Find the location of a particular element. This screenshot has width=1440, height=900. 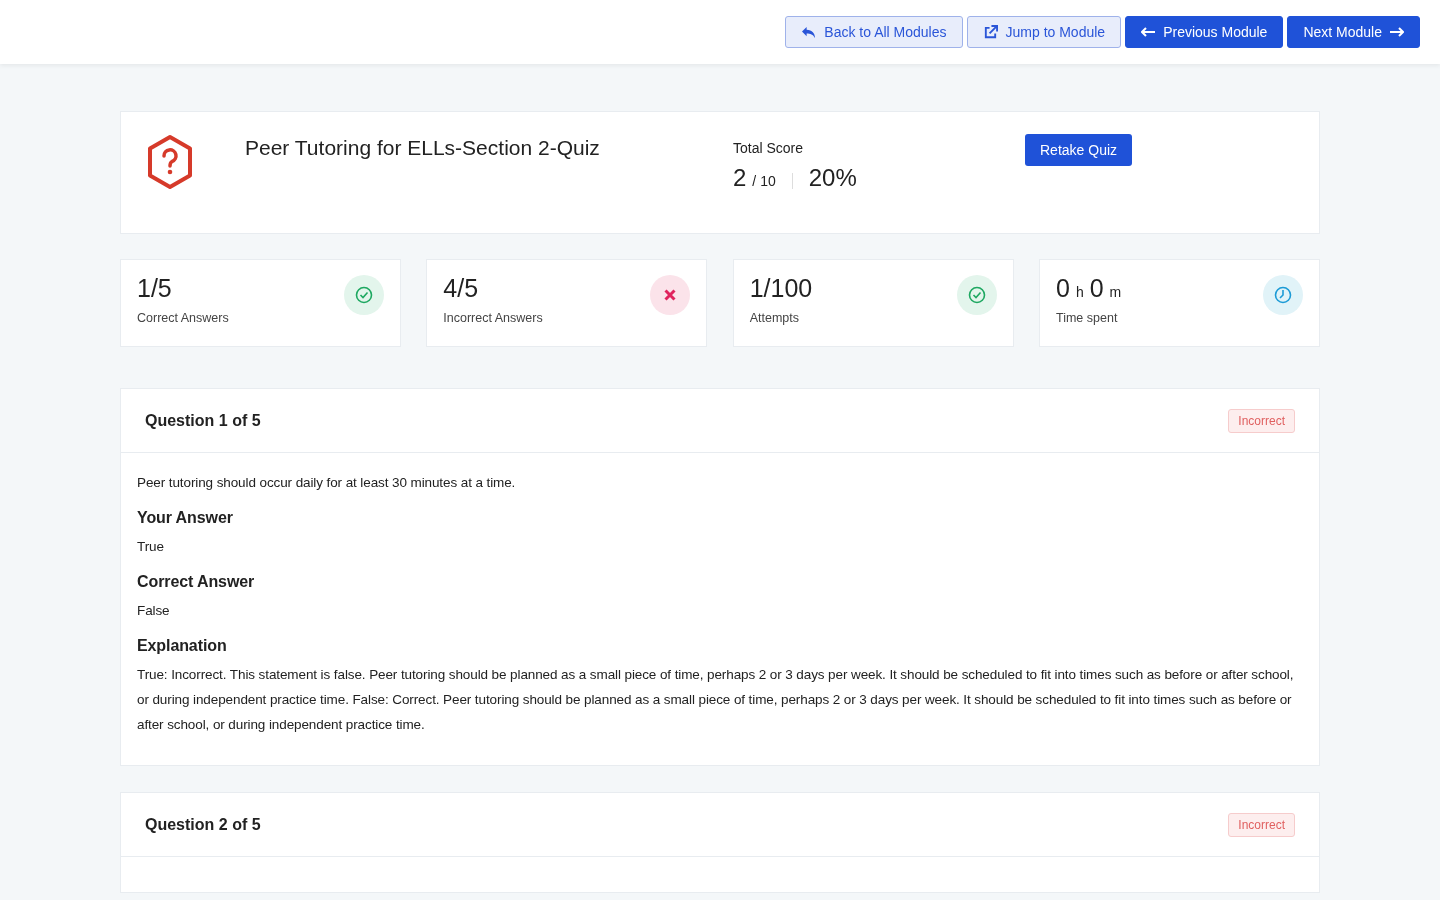

stat-unit: m is located at coordinates (1115, 292).